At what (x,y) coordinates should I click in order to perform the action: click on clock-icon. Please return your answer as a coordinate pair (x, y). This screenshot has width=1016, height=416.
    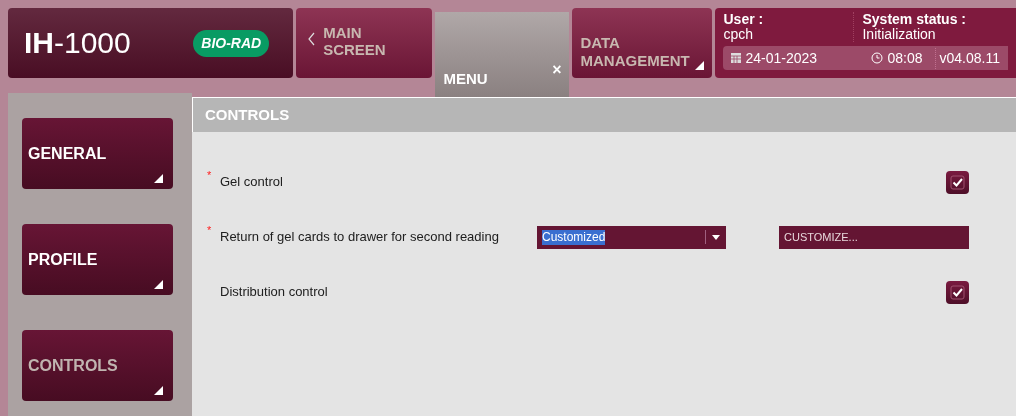
    Looking at the image, I should click on (877, 58).